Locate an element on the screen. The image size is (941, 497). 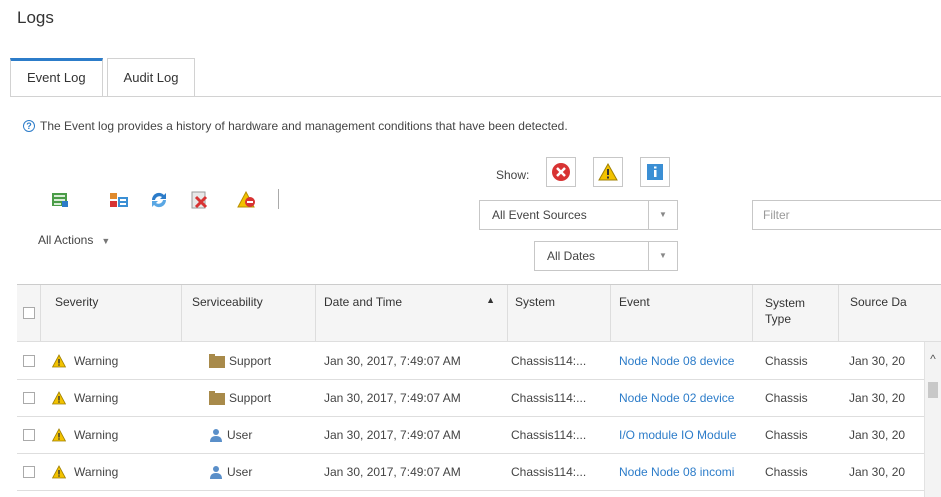
dates-select: All Dates ▼ is located at coordinates (606, 256).